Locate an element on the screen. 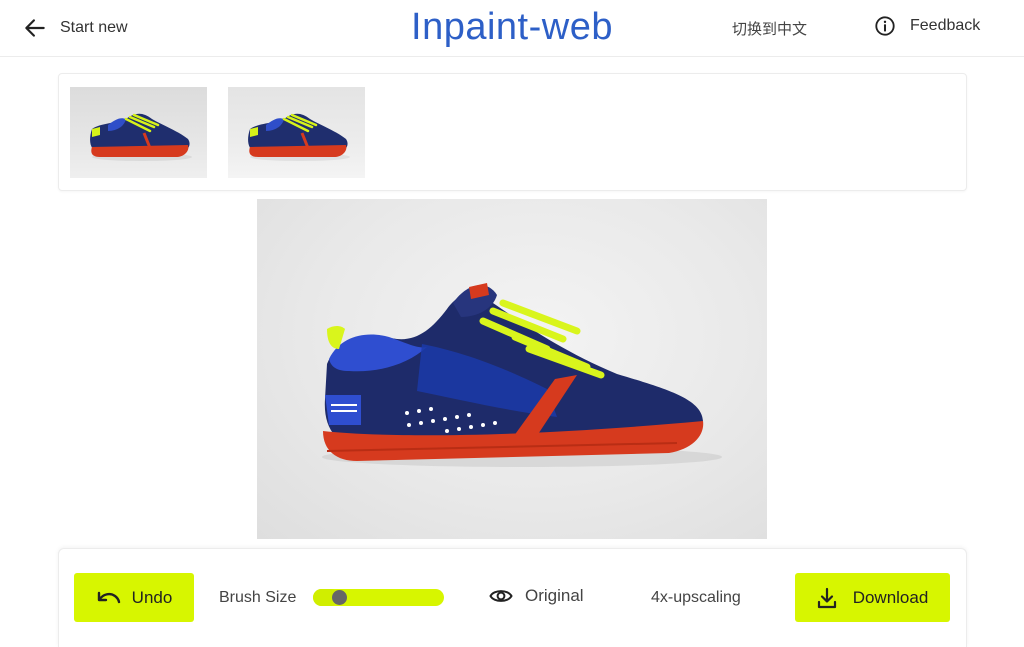 The image size is (1024, 647). undo-button: Undo is located at coordinates (134, 597).